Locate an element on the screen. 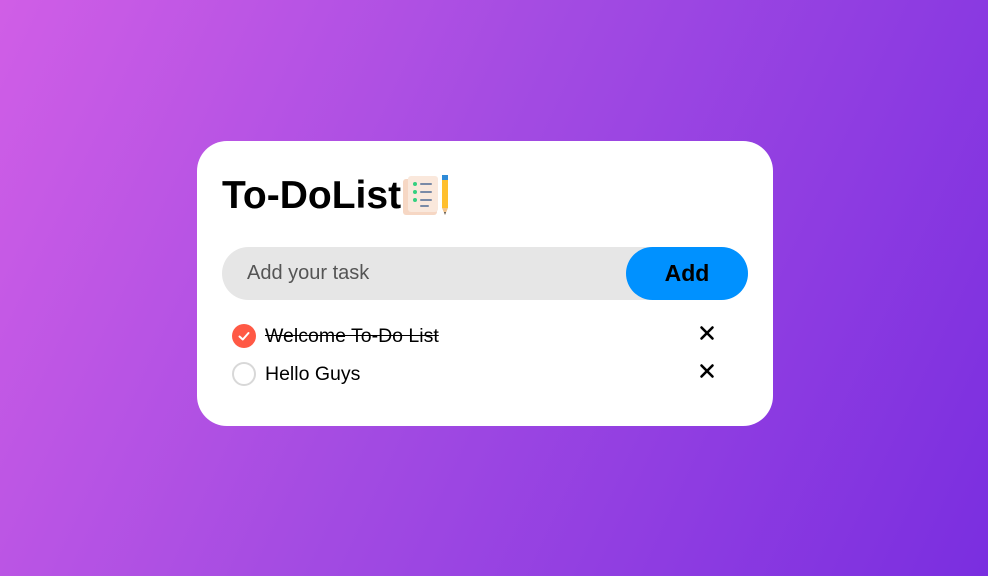 This screenshot has width=988, height=576. task-label: Welcome To-Do List is located at coordinates (352, 336).